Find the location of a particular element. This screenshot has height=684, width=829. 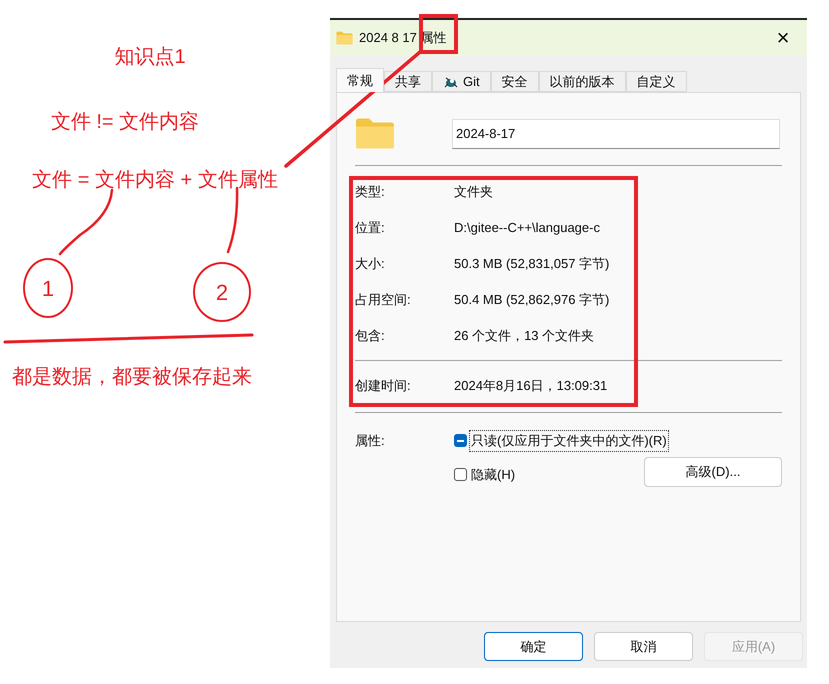

tab: 自定义 is located at coordinates (656, 81).